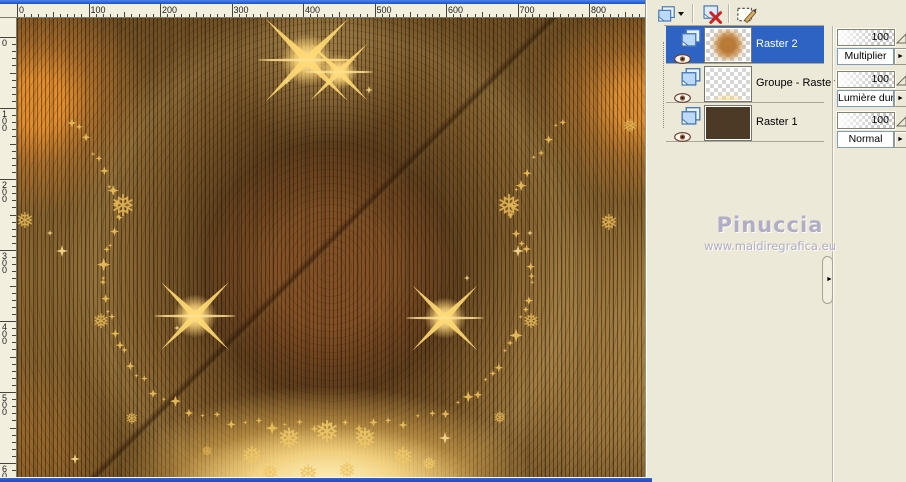  What do you see at coordinates (871, 89) in the screenshot?
I see `layer-controls-groupe: 100 Lumière dure ►` at bounding box center [871, 89].